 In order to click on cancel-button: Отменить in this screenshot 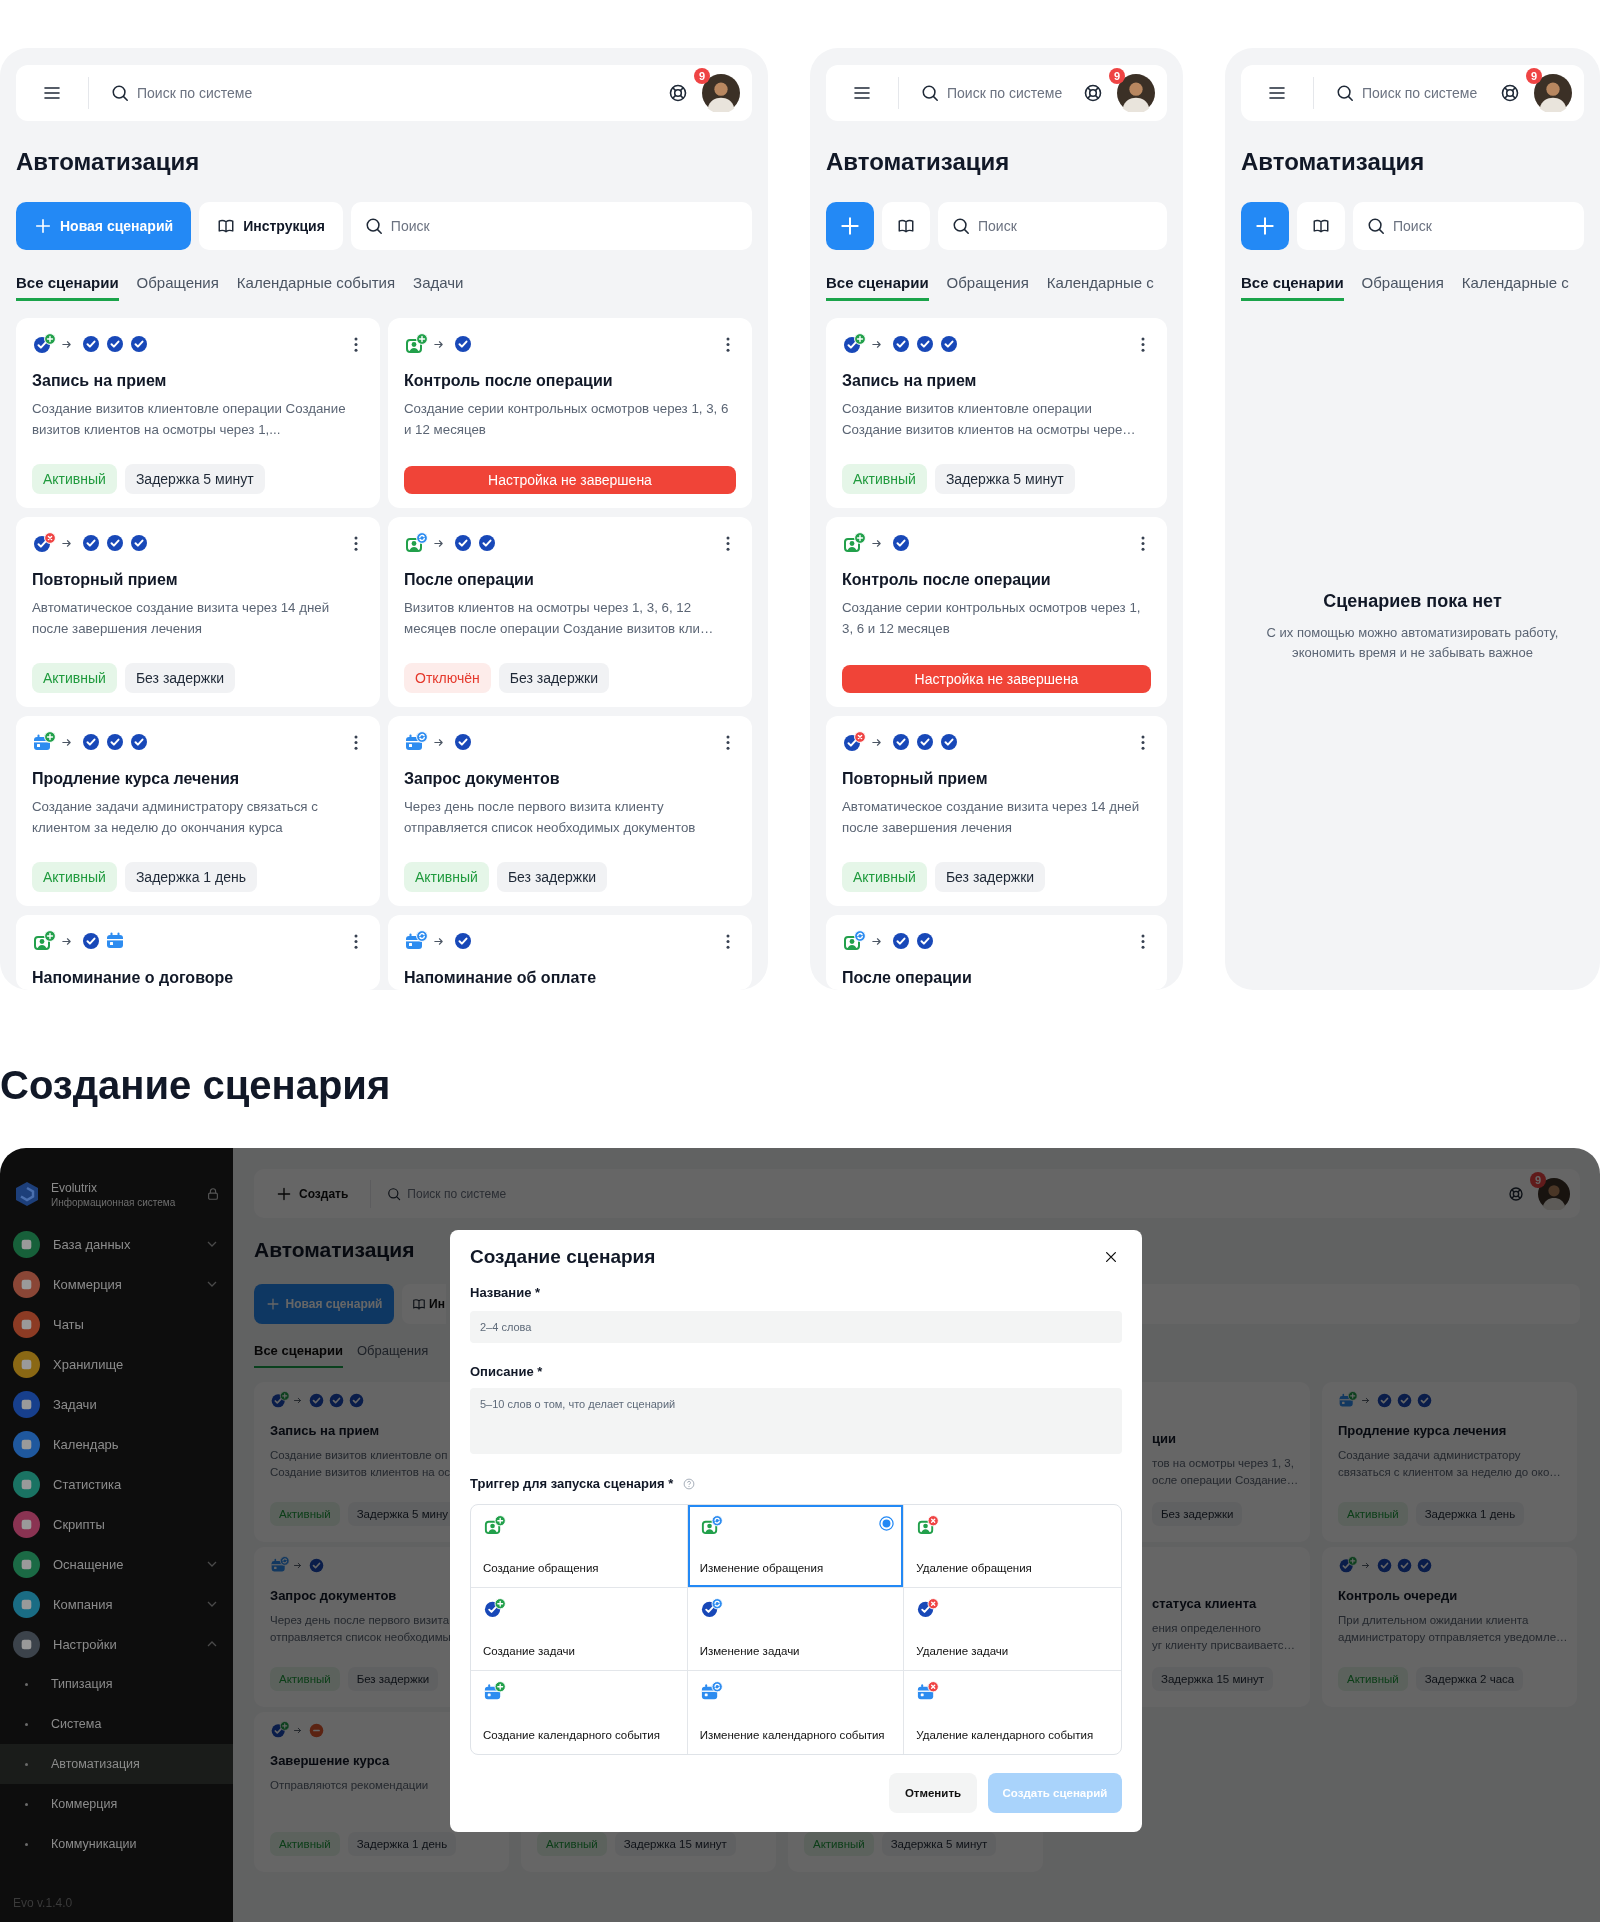, I will do `click(933, 1793)`.